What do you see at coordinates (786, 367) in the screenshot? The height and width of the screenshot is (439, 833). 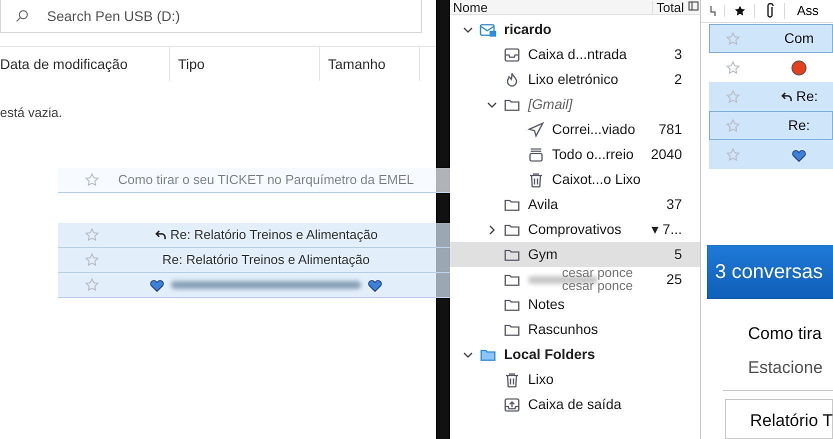 I see `conversation-preview: Estacione` at bounding box center [786, 367].